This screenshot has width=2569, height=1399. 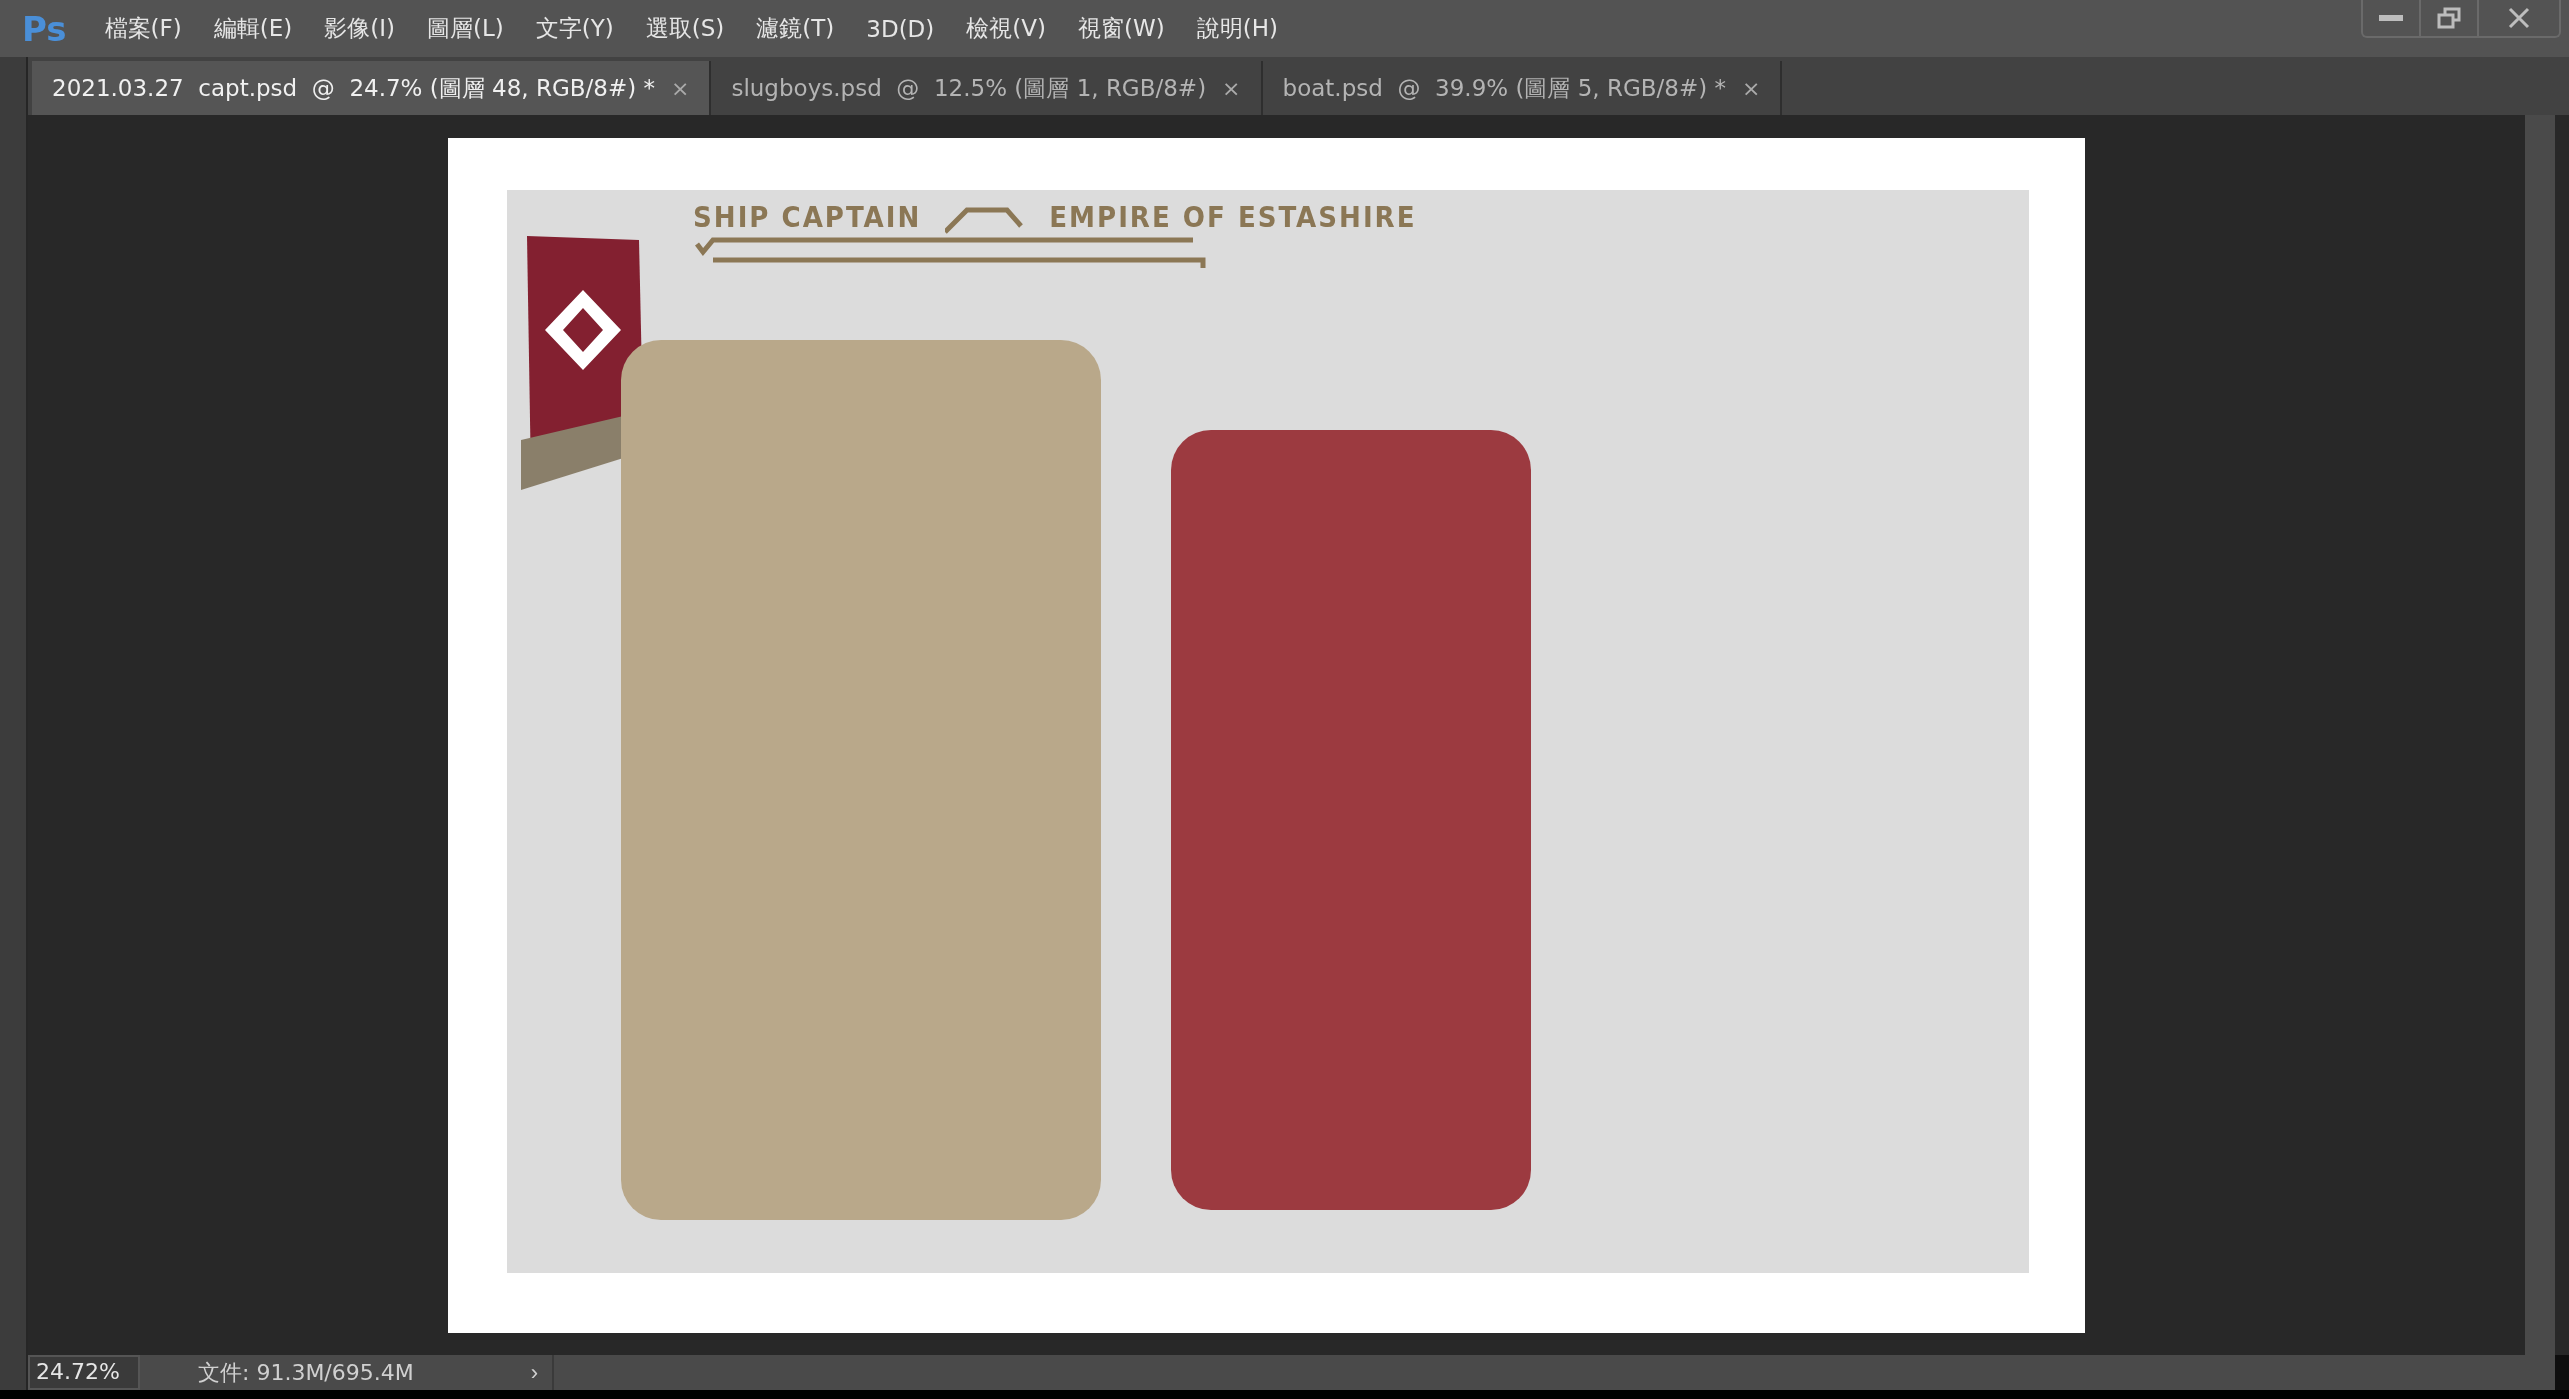 What do you see at coordinates (807, 217) in the screenshot?
I see `artwork-title: SHIP CAPTAIN` at bounding box center [807, 217].